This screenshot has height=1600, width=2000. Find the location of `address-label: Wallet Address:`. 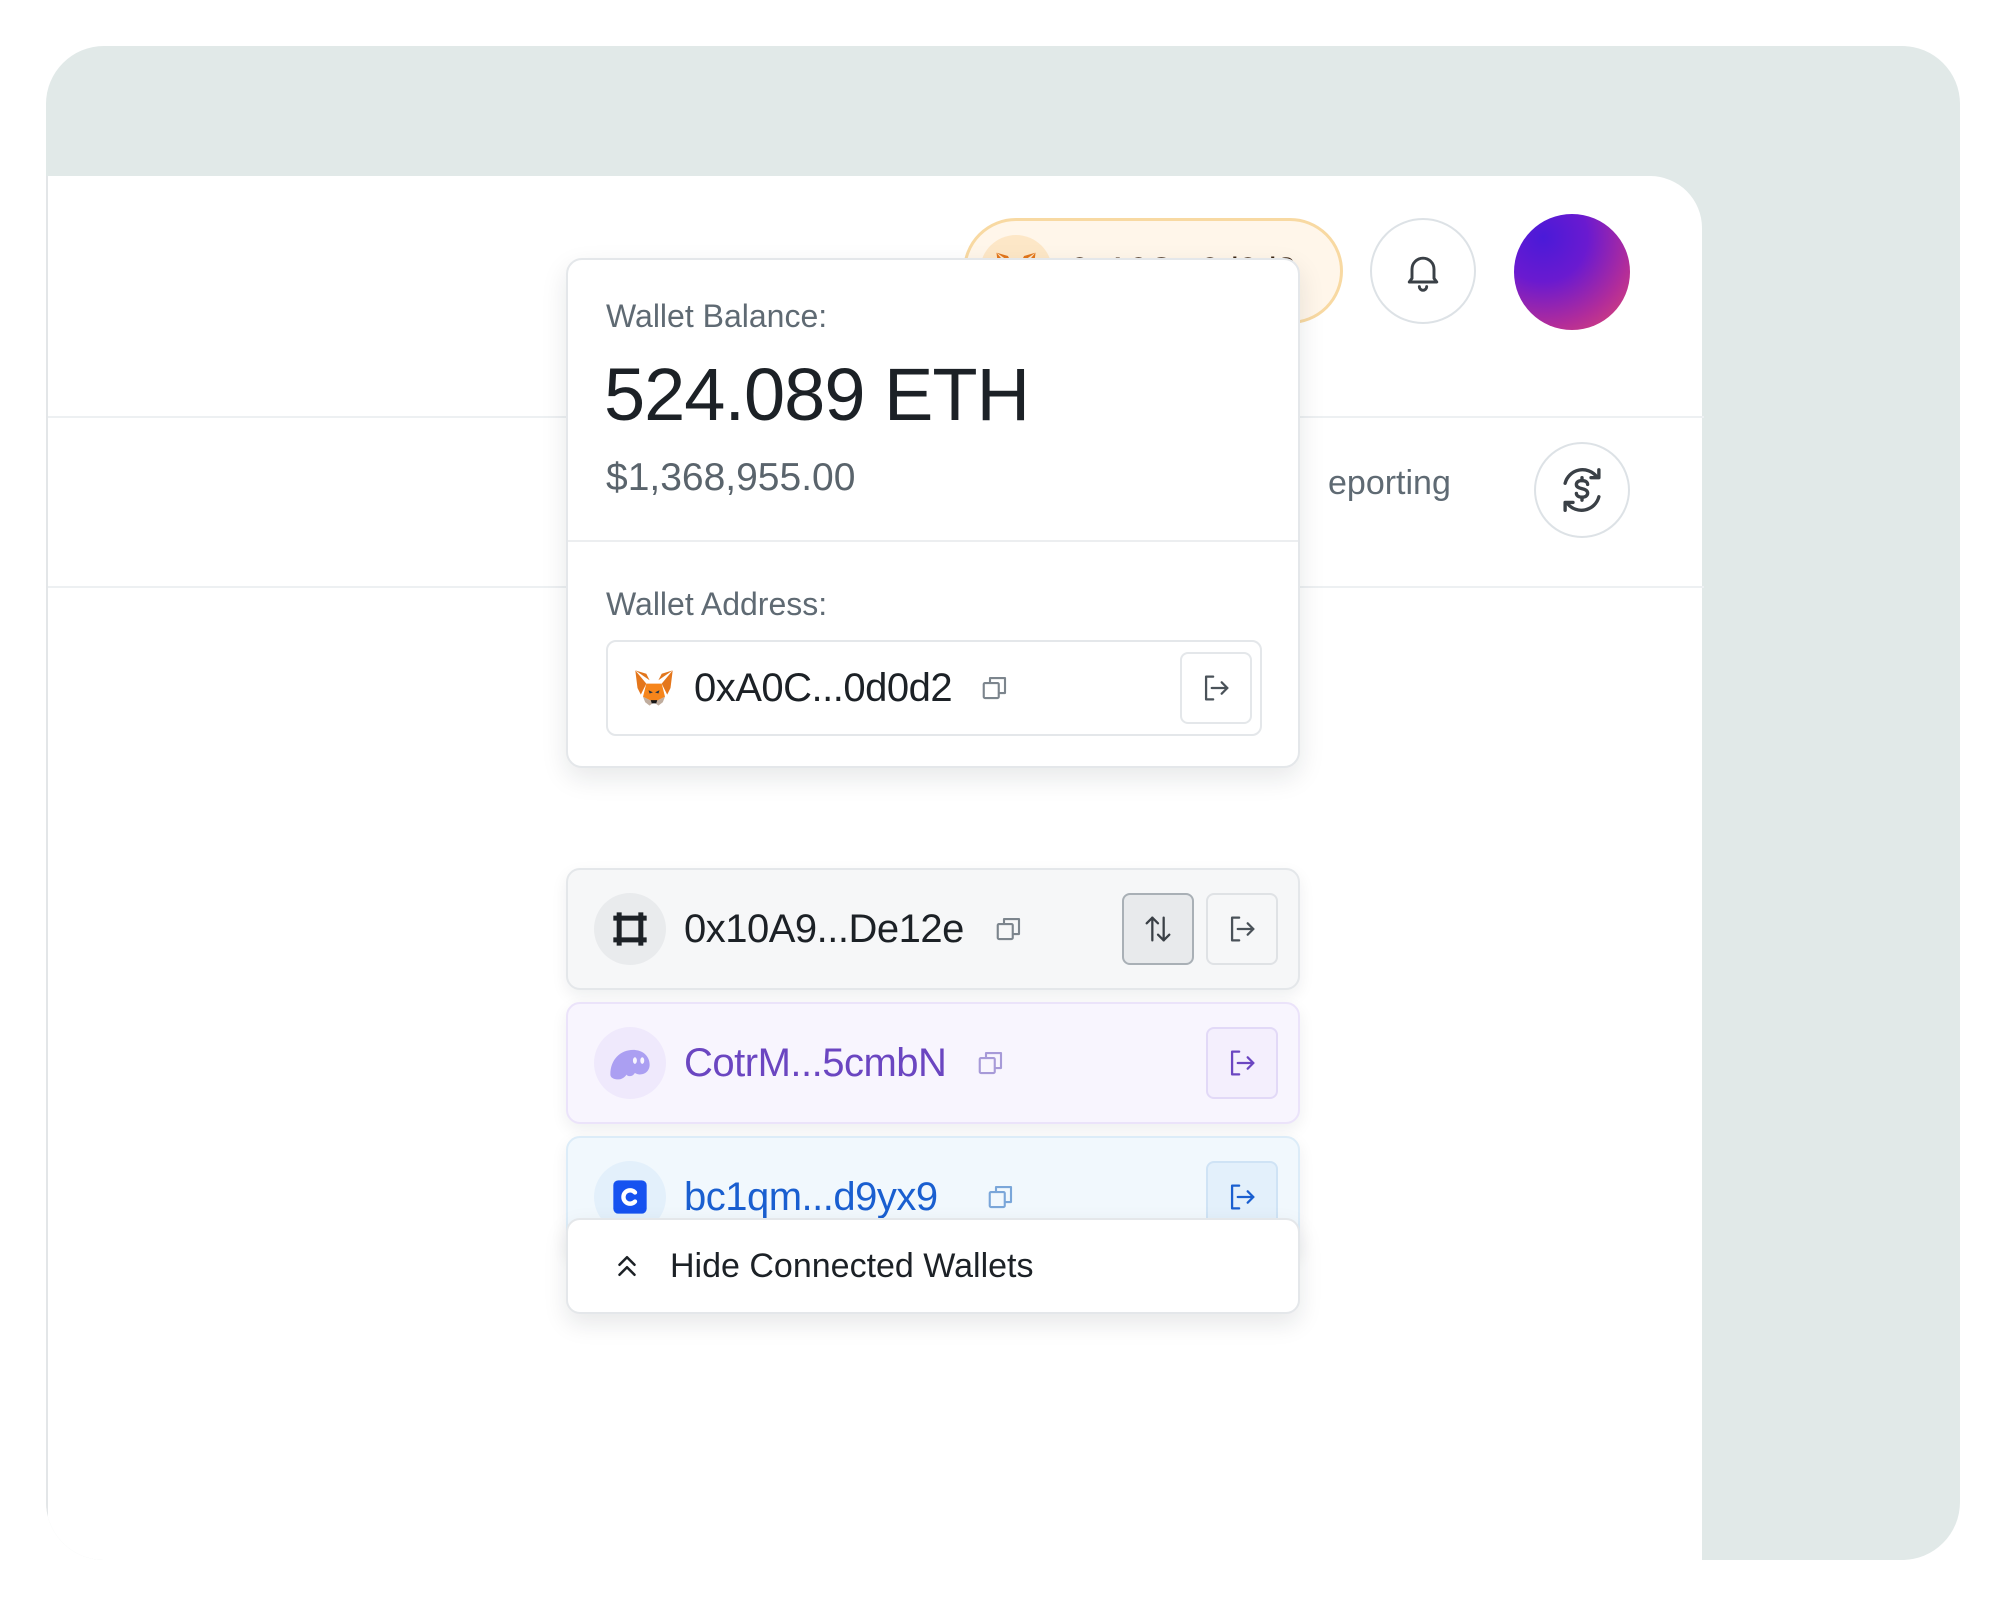

address-label: Wallet Address: is located at coordinates (717, 604).